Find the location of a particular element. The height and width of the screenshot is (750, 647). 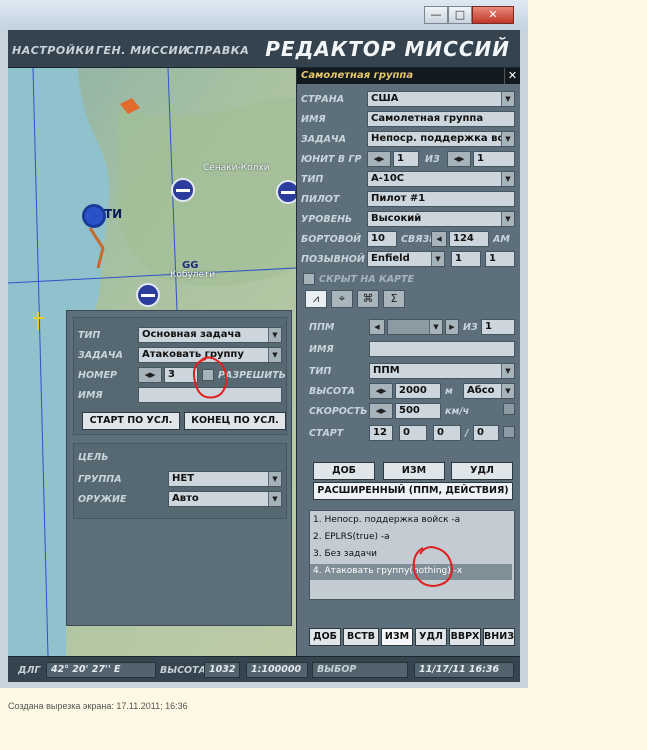

map-town-senaki: Сенаки-Колхи is located at coordinates (236, 168).